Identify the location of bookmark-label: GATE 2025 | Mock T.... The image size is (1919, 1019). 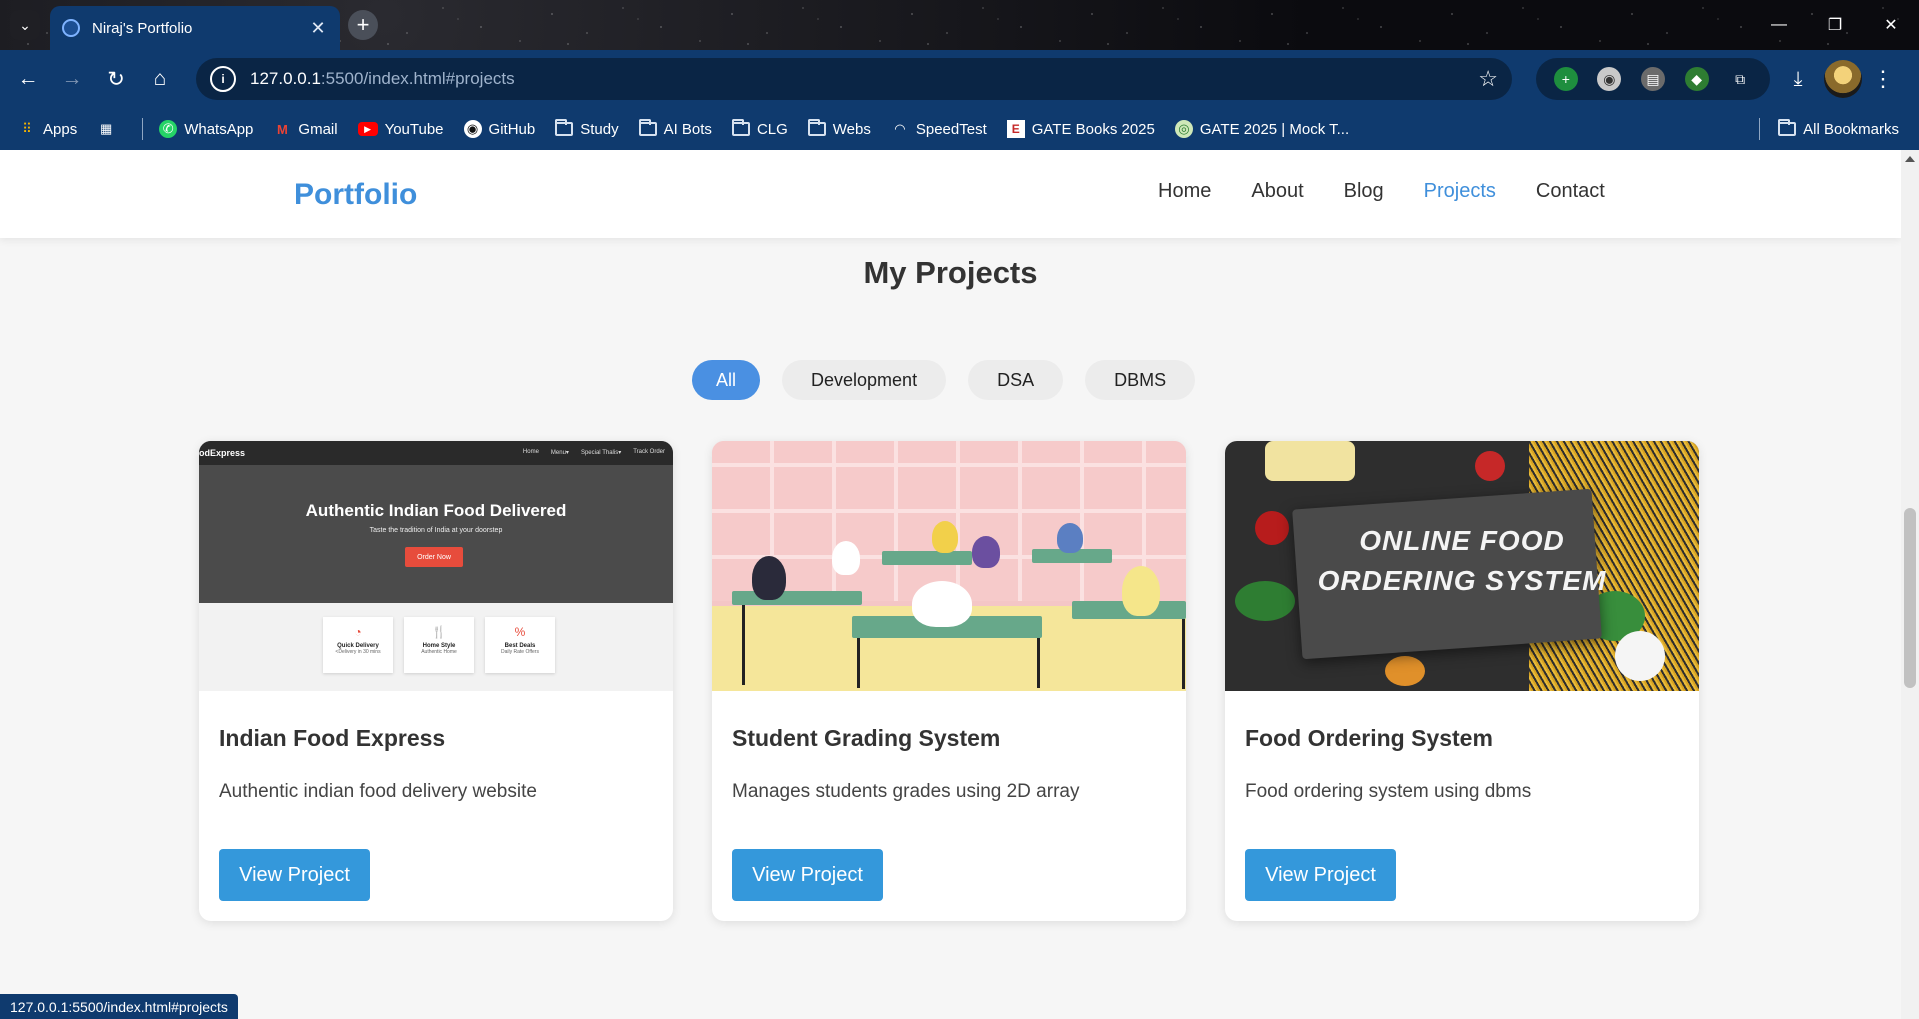
(1274, 129).